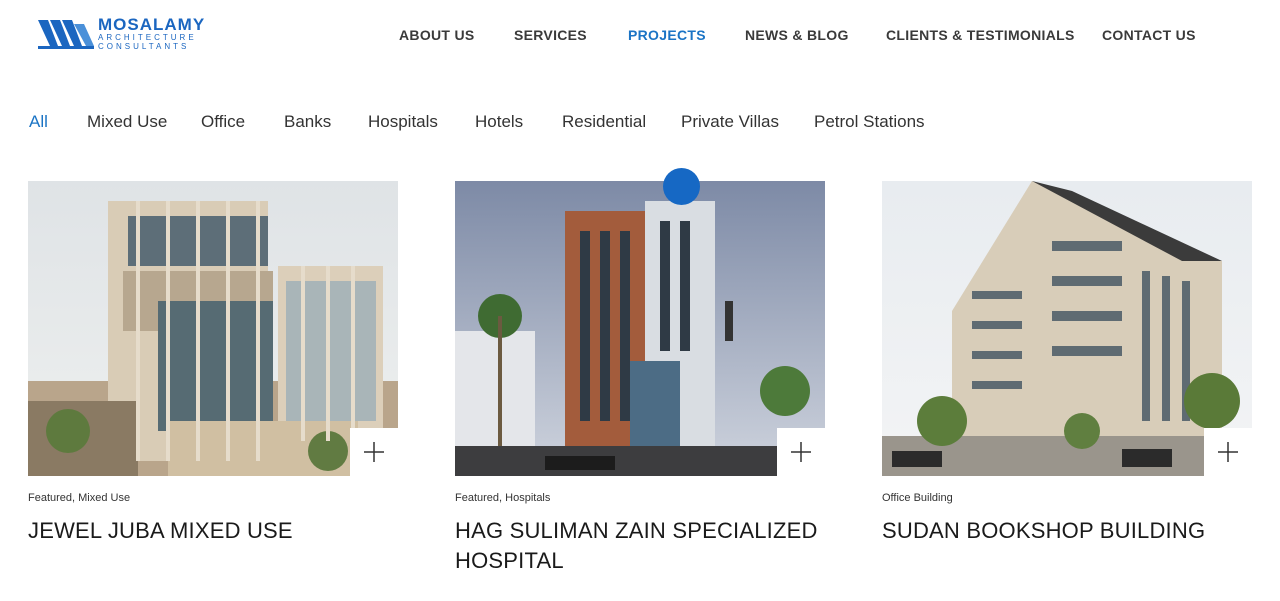 This screenshot has width=1280, height=601. Describe the element at coordinates (640, 499) in the screenshot. I see `project-tags: Featured, Hospitals` at that location.